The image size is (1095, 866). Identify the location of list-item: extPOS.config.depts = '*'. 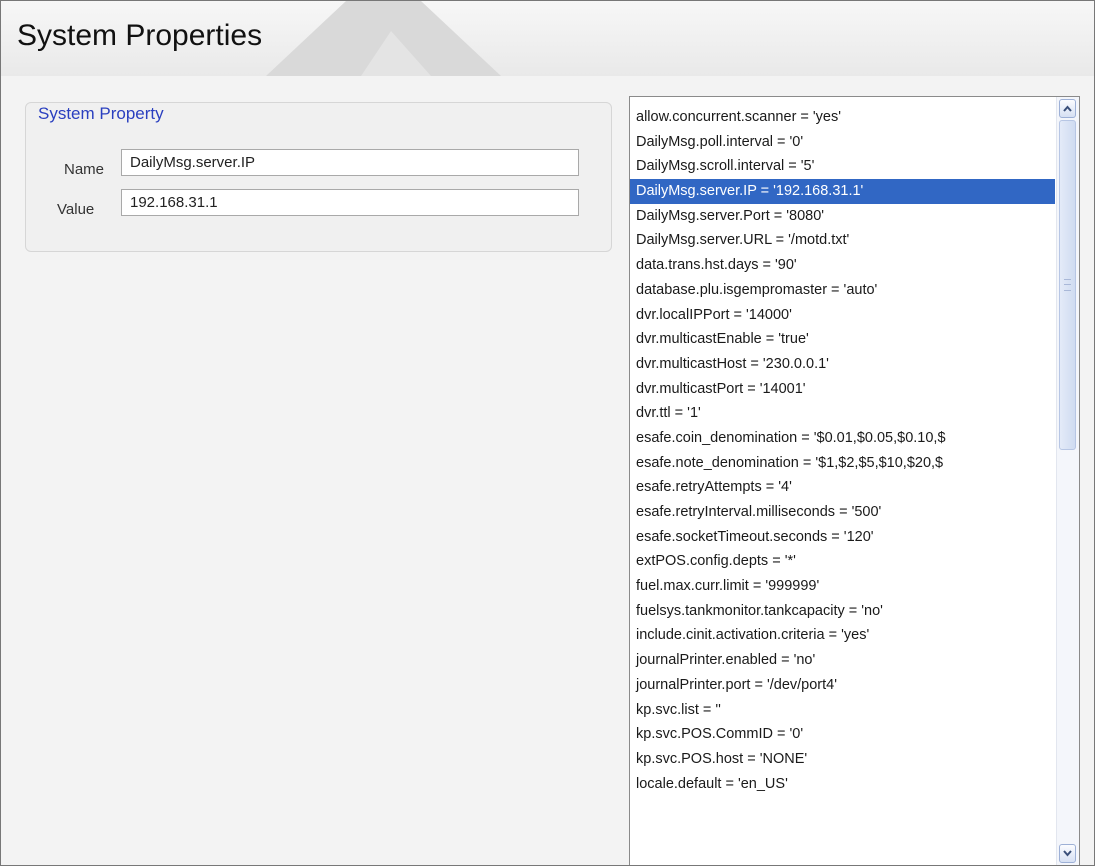
(842, 561).